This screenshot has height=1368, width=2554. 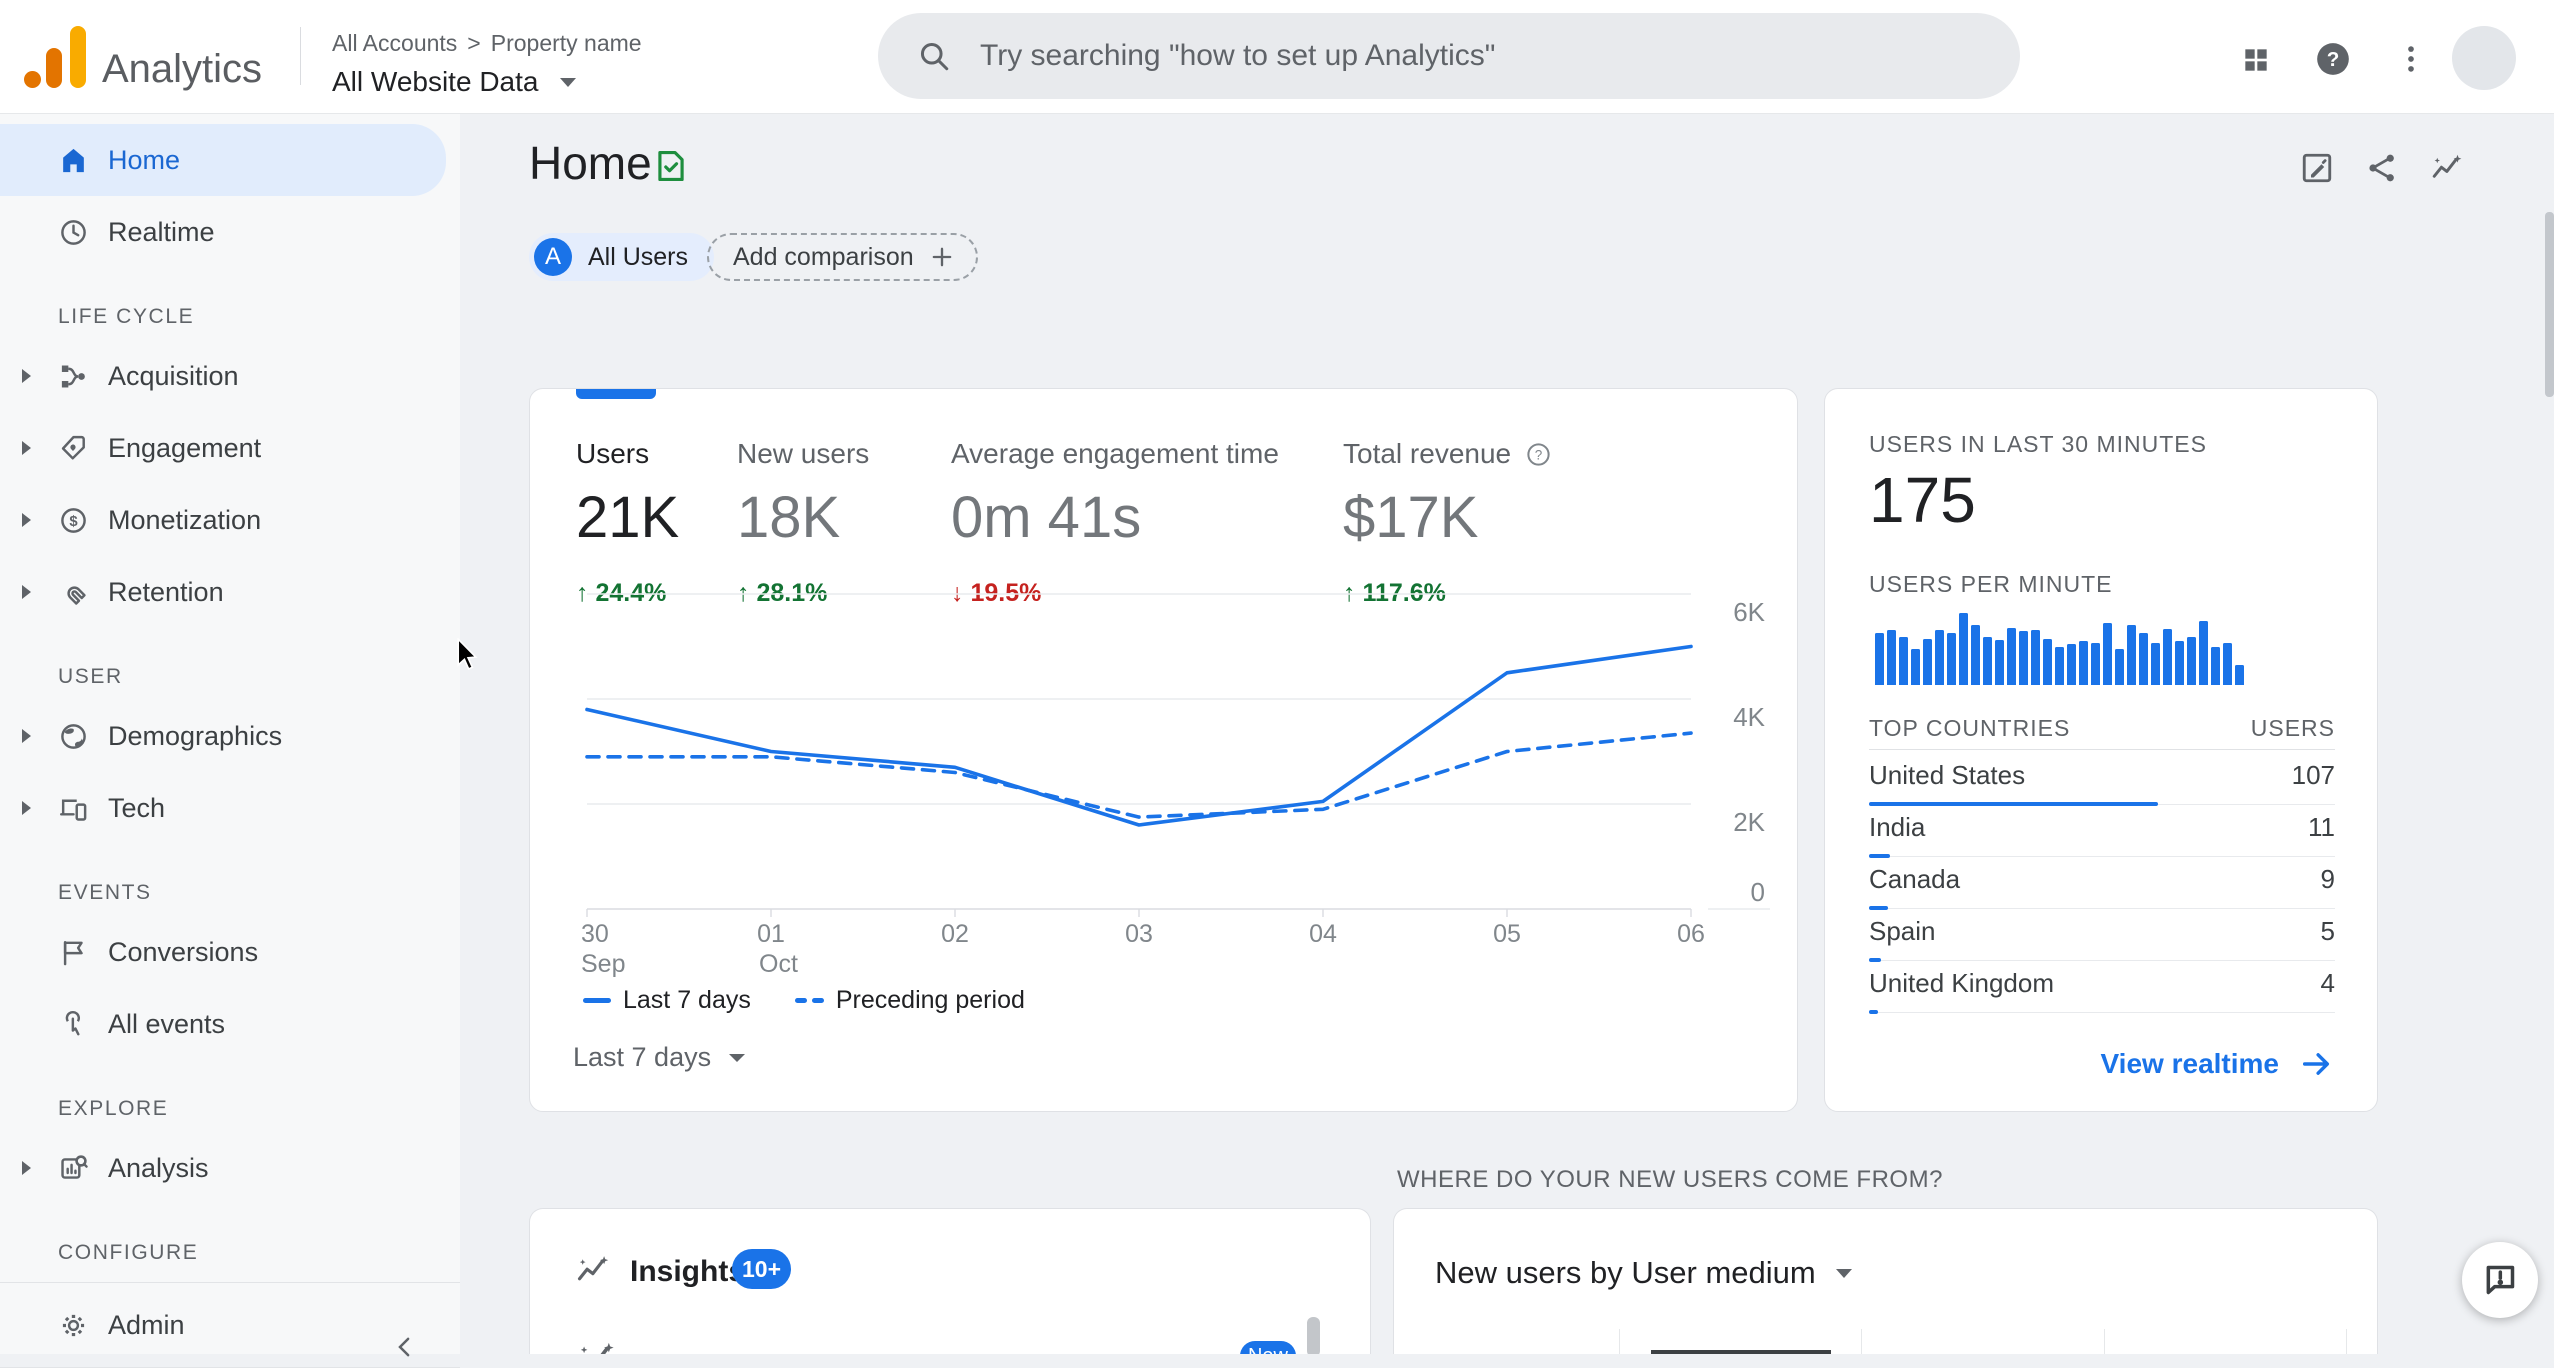 What do you see at coordinates (2411, 59) in the screenshot?
I see `more-options-icon` at bounding box center [2411, 59].